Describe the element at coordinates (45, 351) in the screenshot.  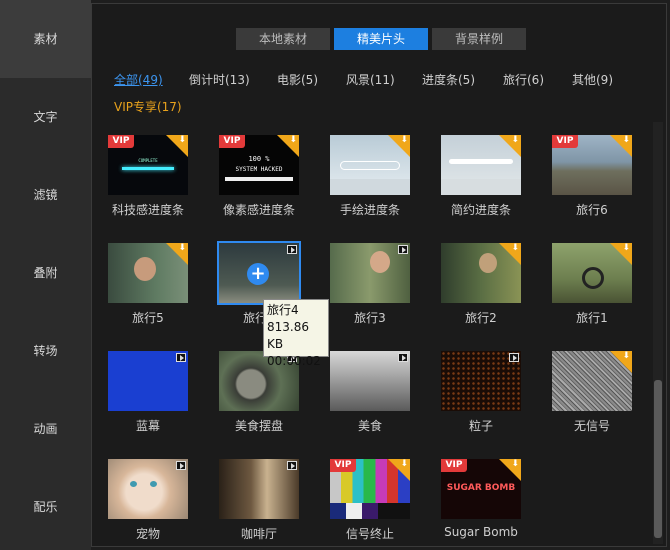
I see `sidebar-item-transition: 转场` at that location.